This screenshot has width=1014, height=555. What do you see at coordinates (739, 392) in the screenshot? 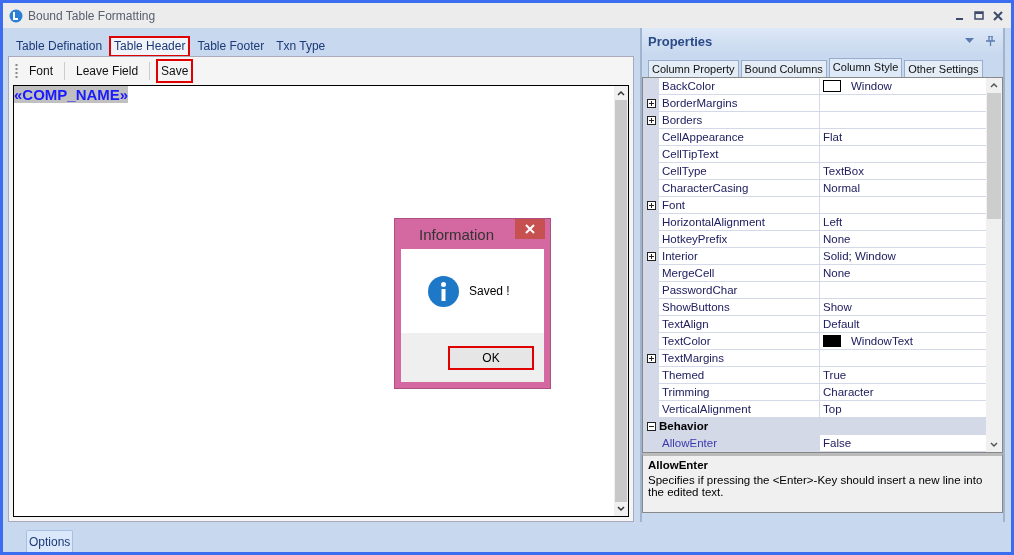
I see `property-name: Trimming` at bounding box center [739, 392].